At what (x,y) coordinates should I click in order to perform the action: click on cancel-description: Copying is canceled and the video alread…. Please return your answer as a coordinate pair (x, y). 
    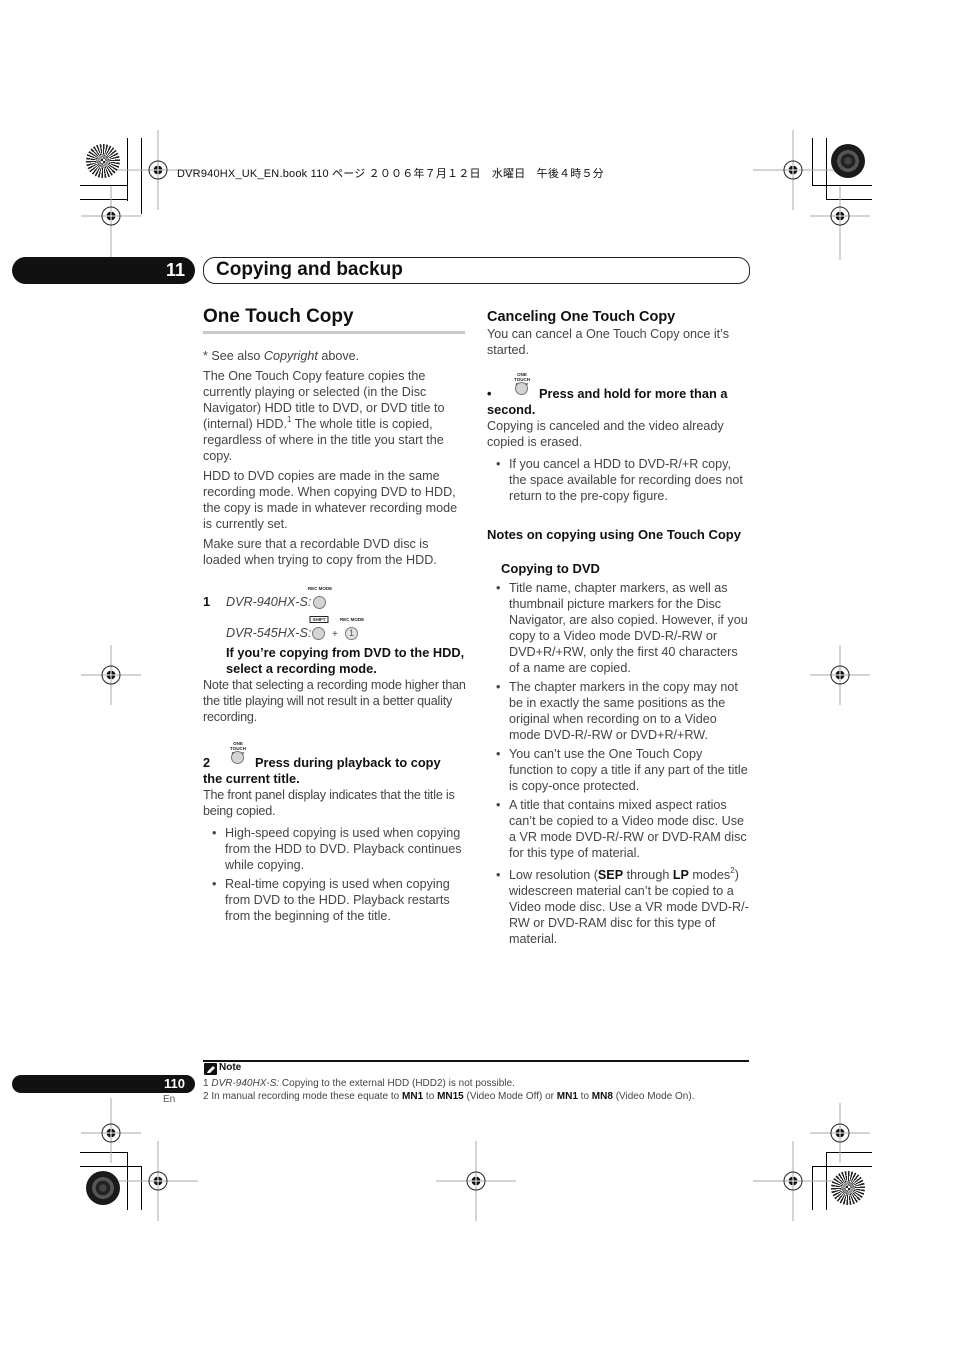
    Looking at the image, I should click on (605, 434).